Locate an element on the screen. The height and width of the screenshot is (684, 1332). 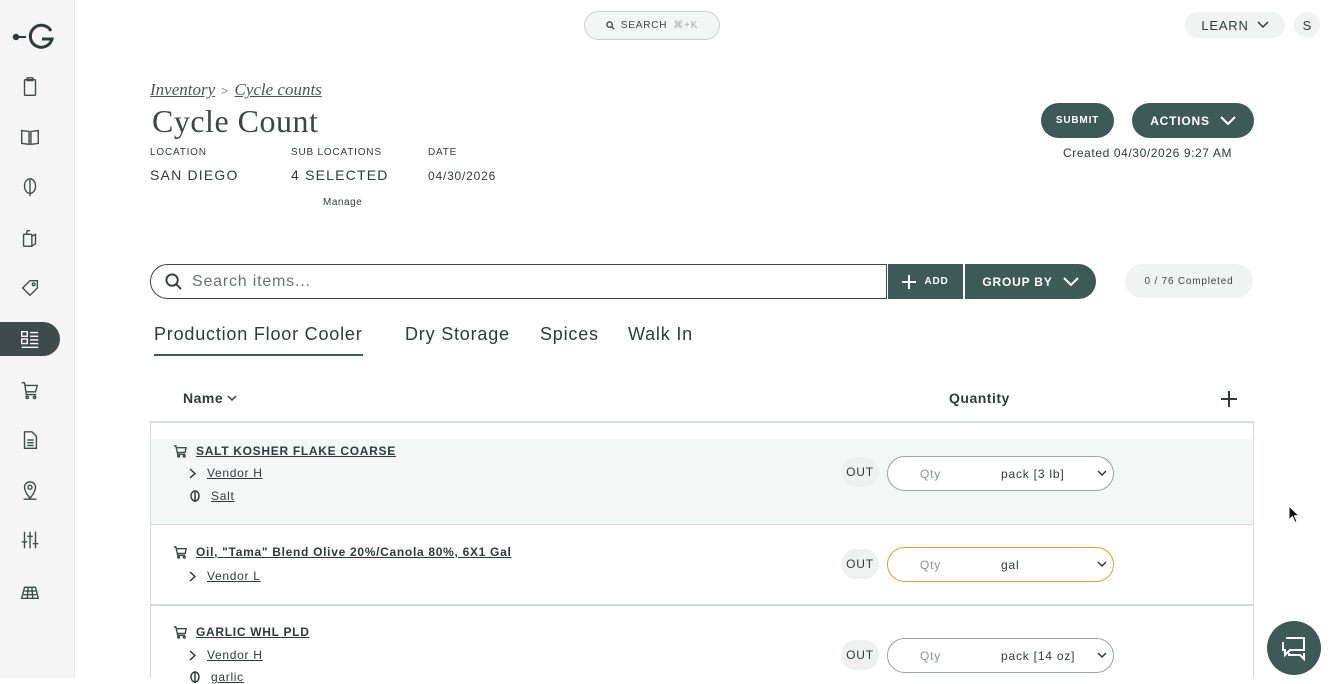
unit-select-value: gal is located at coordinates (1010, 565).